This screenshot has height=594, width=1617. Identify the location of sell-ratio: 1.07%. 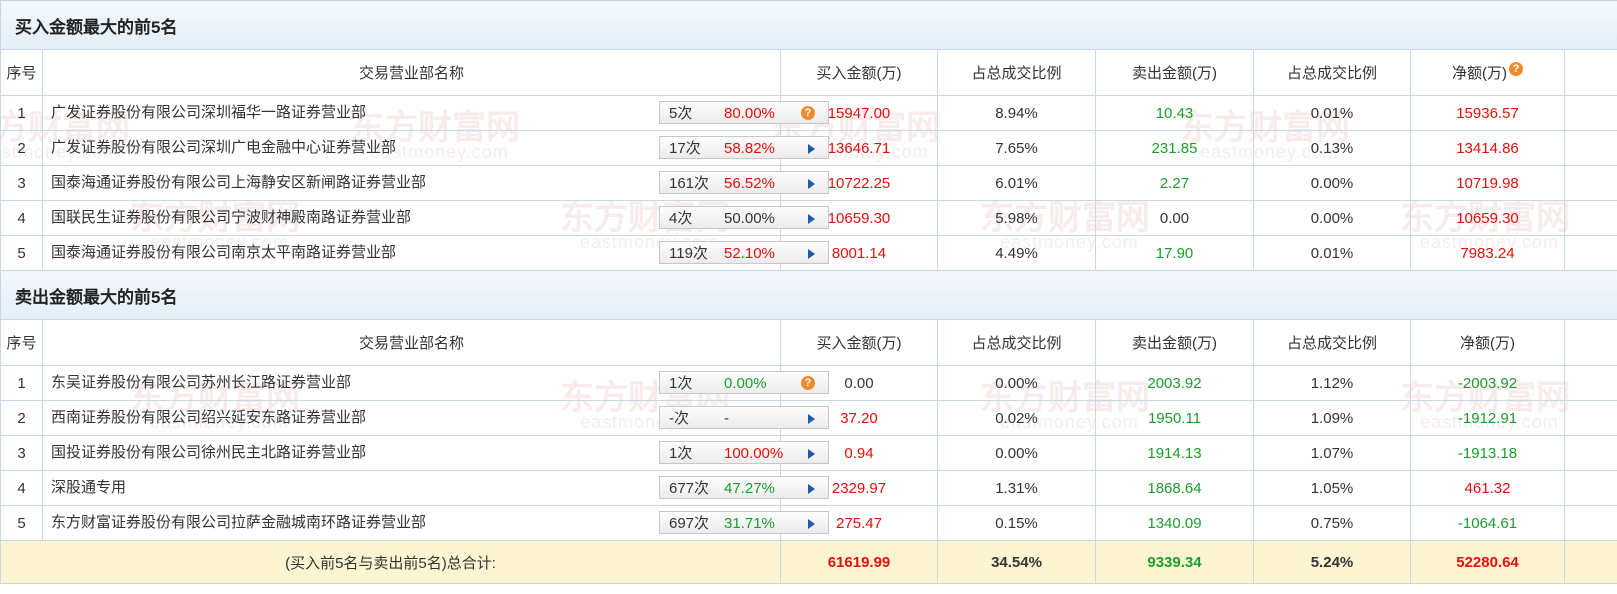
(1332, 453).